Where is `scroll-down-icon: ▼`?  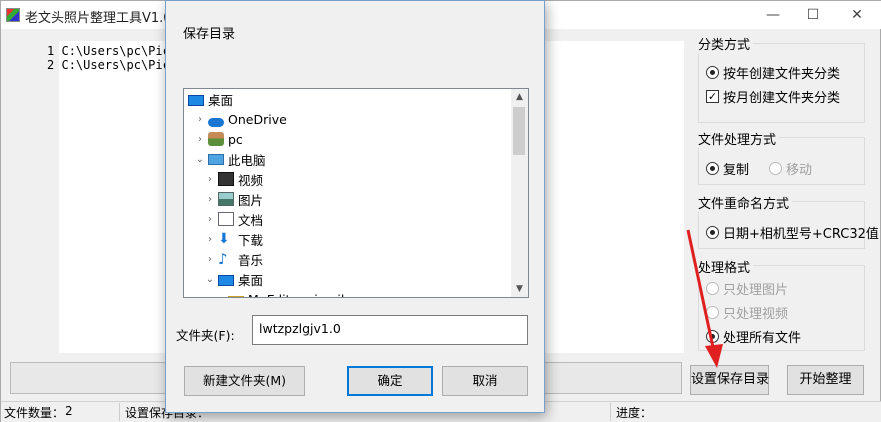
scroll-down-icon: ▼ is located at coordinates (519, 289).